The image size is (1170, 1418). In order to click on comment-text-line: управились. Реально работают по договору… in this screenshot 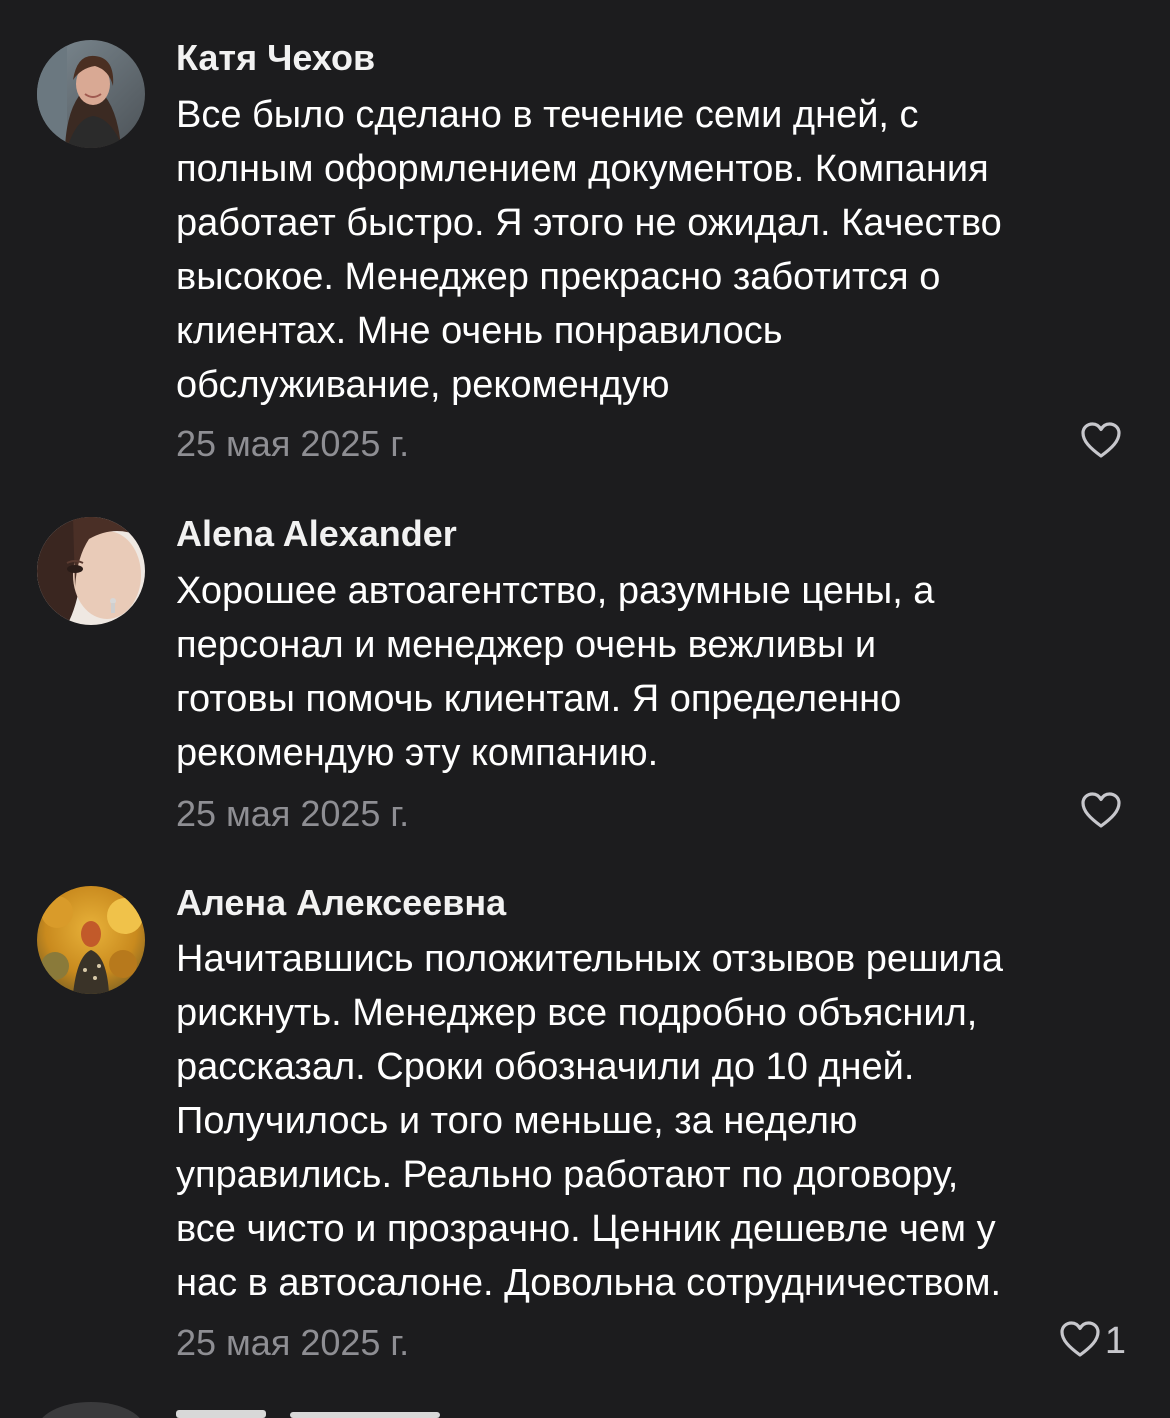, I will do `click(567, 1175)`.